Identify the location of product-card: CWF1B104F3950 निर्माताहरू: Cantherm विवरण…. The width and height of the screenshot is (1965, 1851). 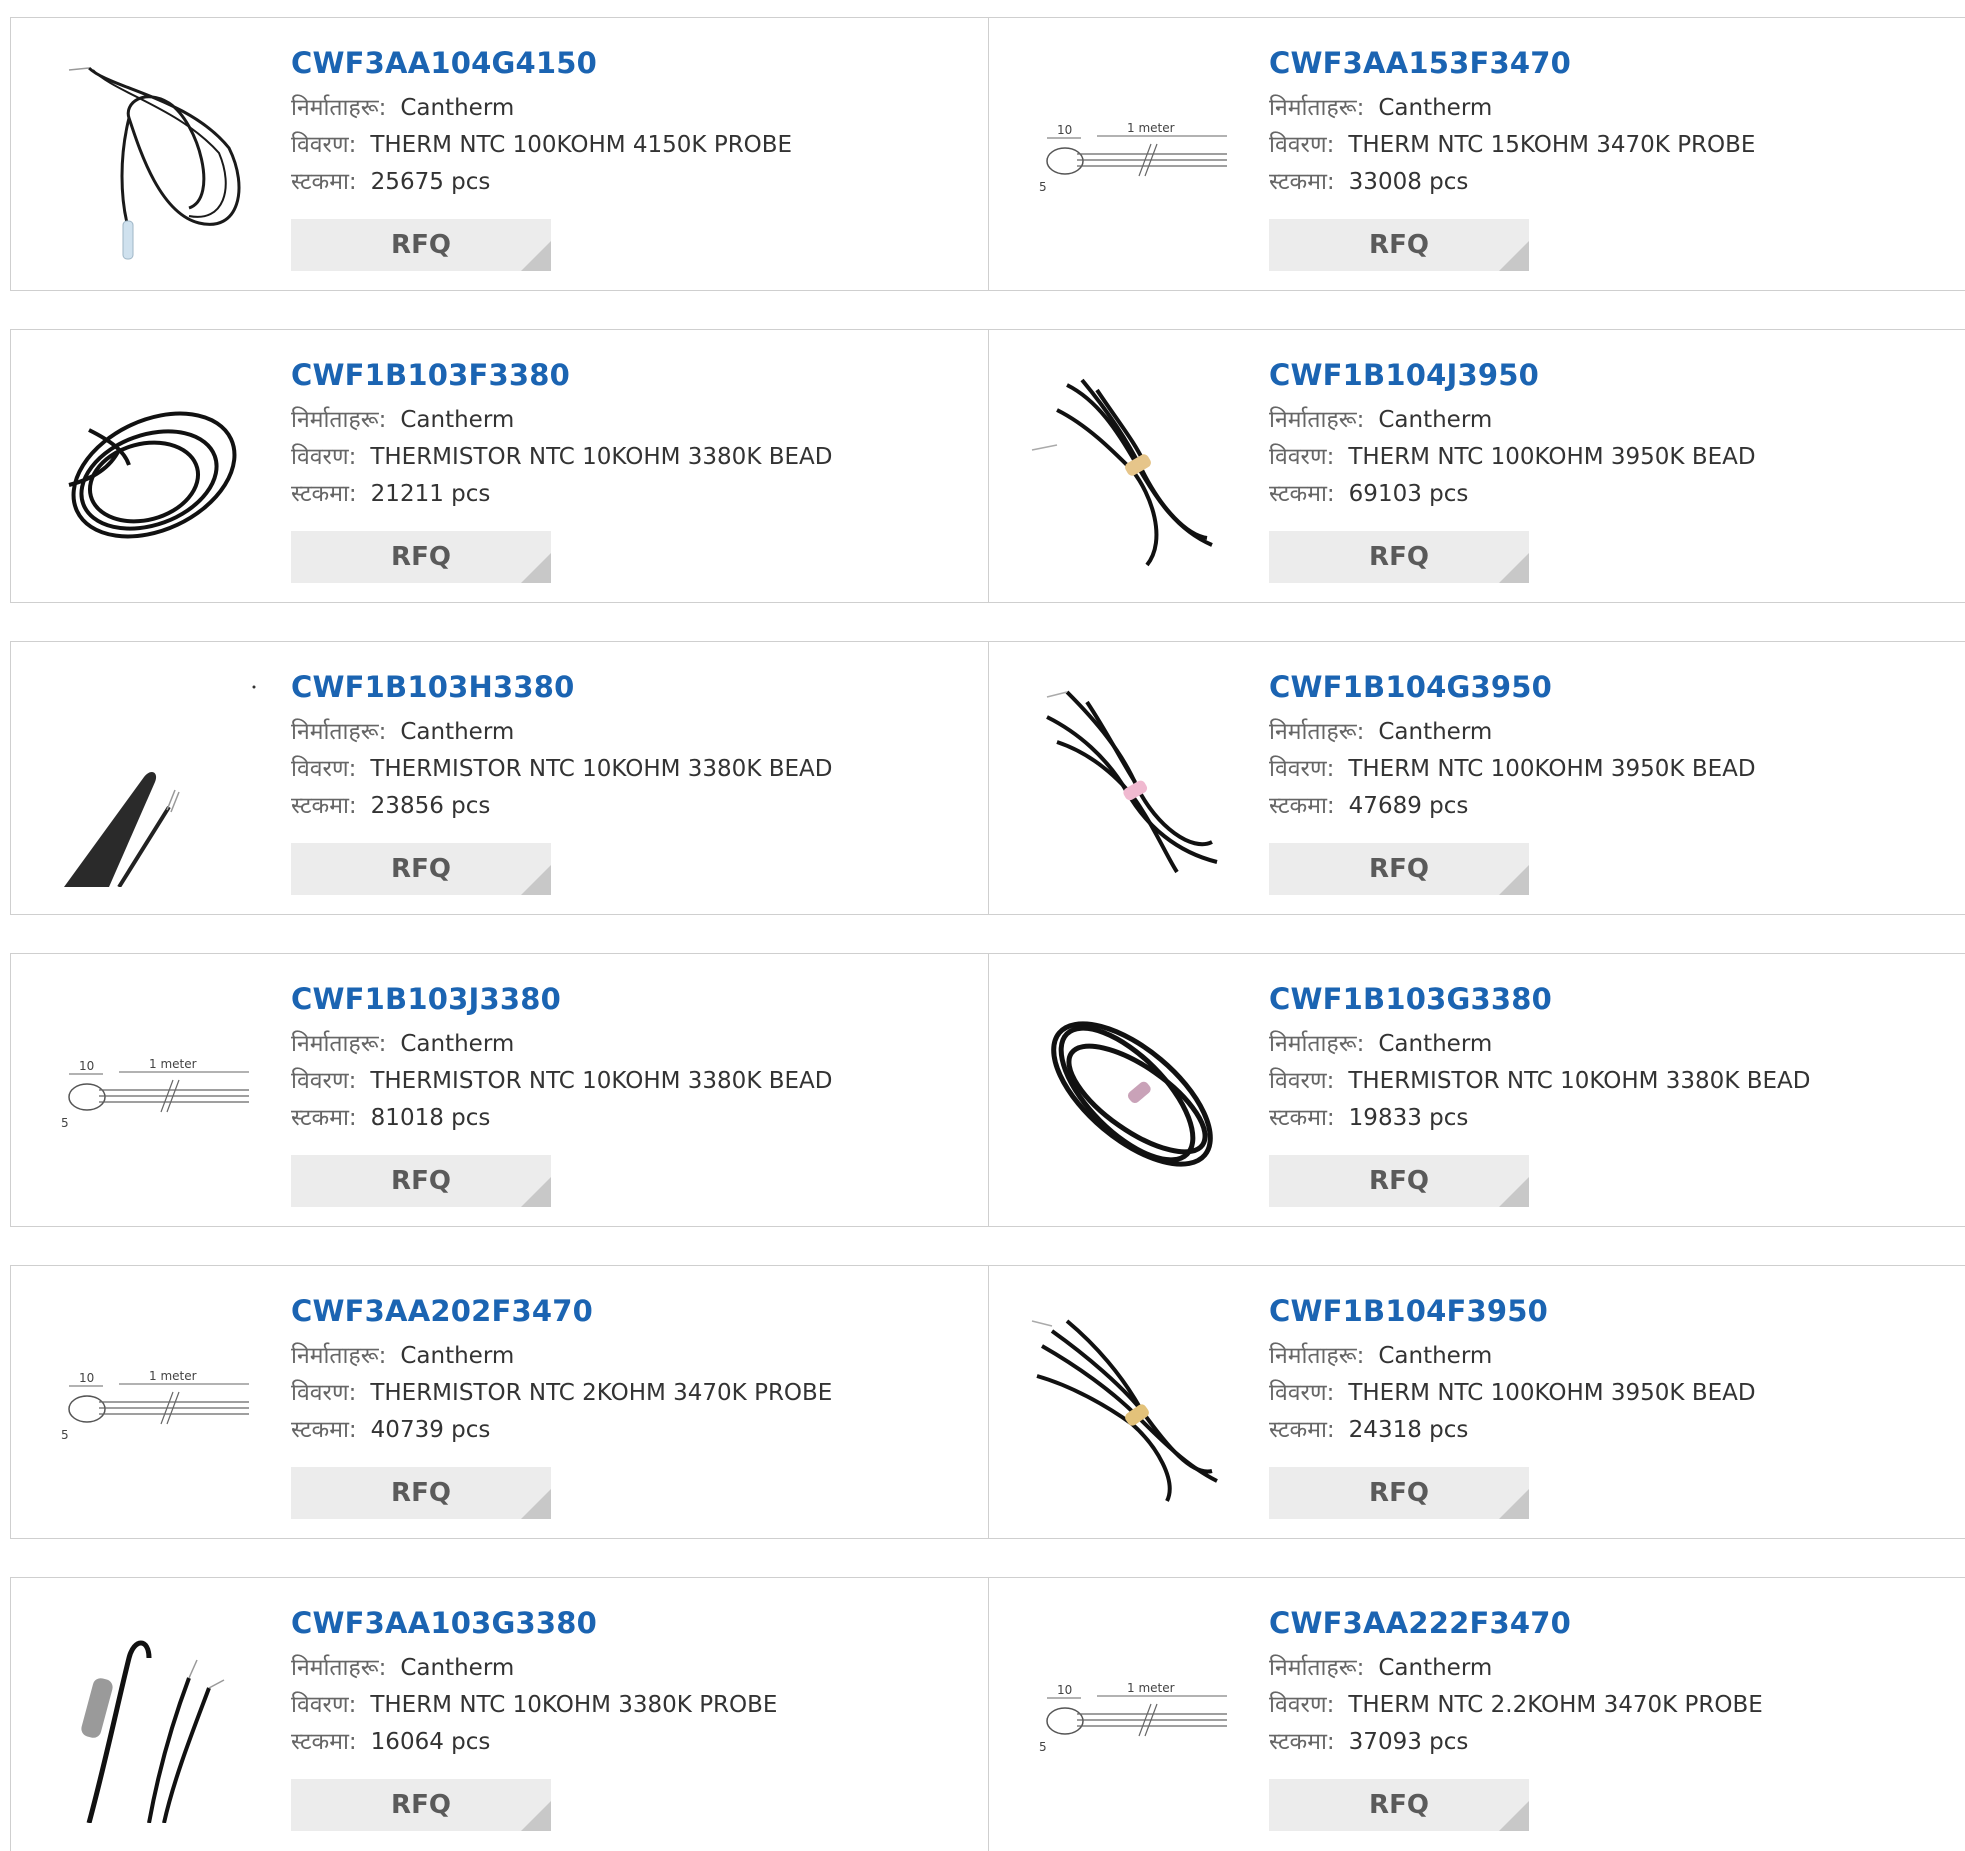
(1476, 1402).